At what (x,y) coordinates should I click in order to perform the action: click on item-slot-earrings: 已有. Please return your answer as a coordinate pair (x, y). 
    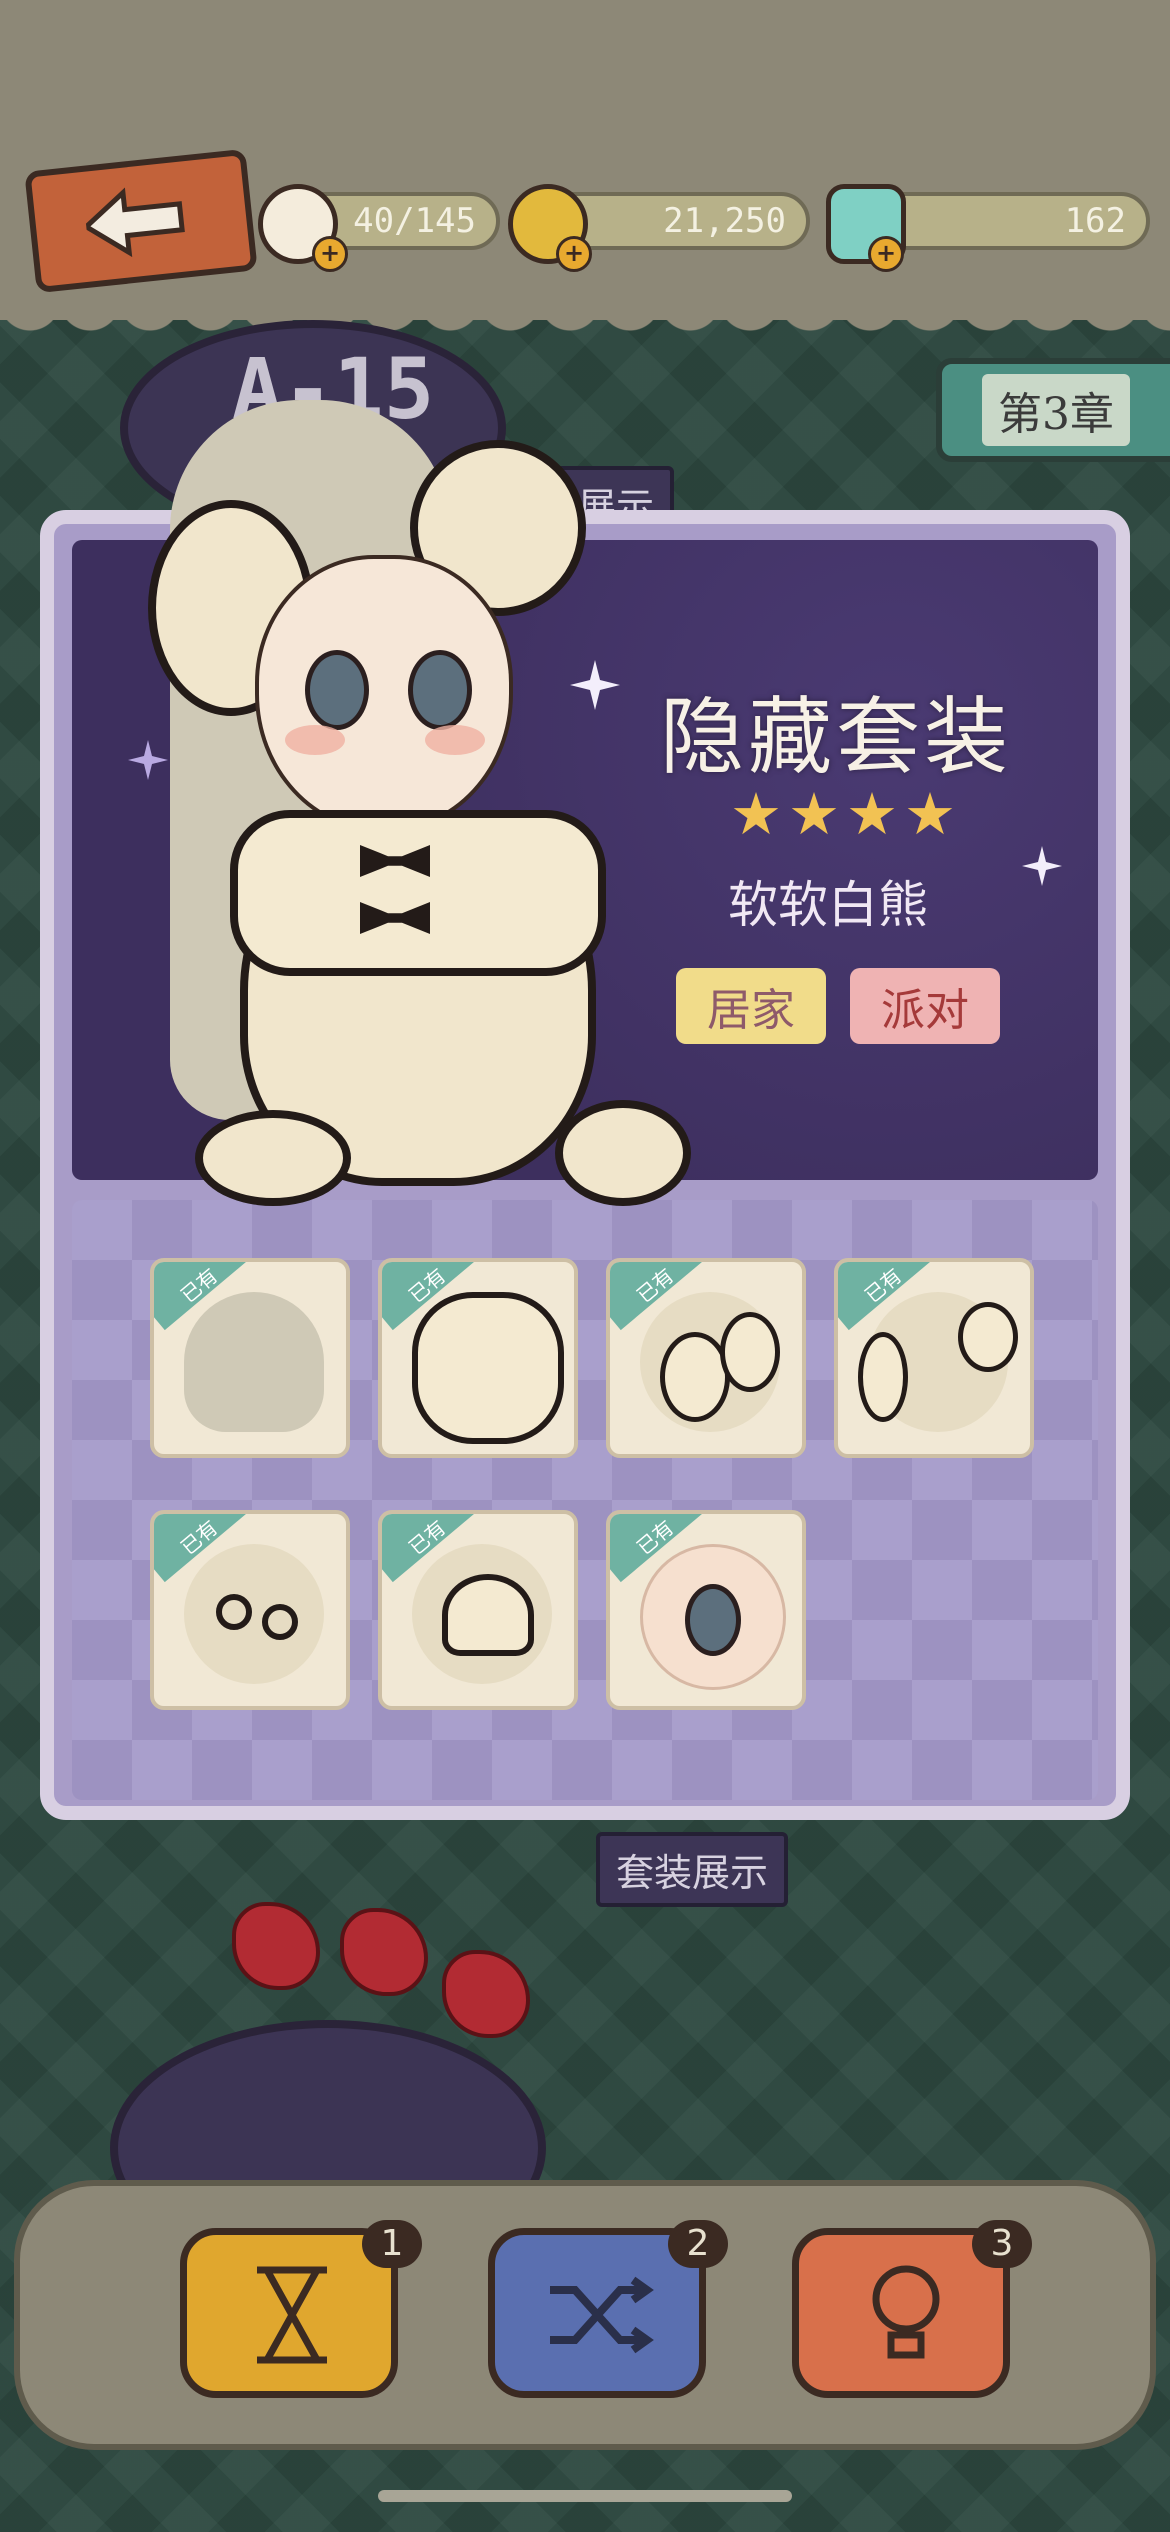
    Looking at the image, I should click on (250, 1610).